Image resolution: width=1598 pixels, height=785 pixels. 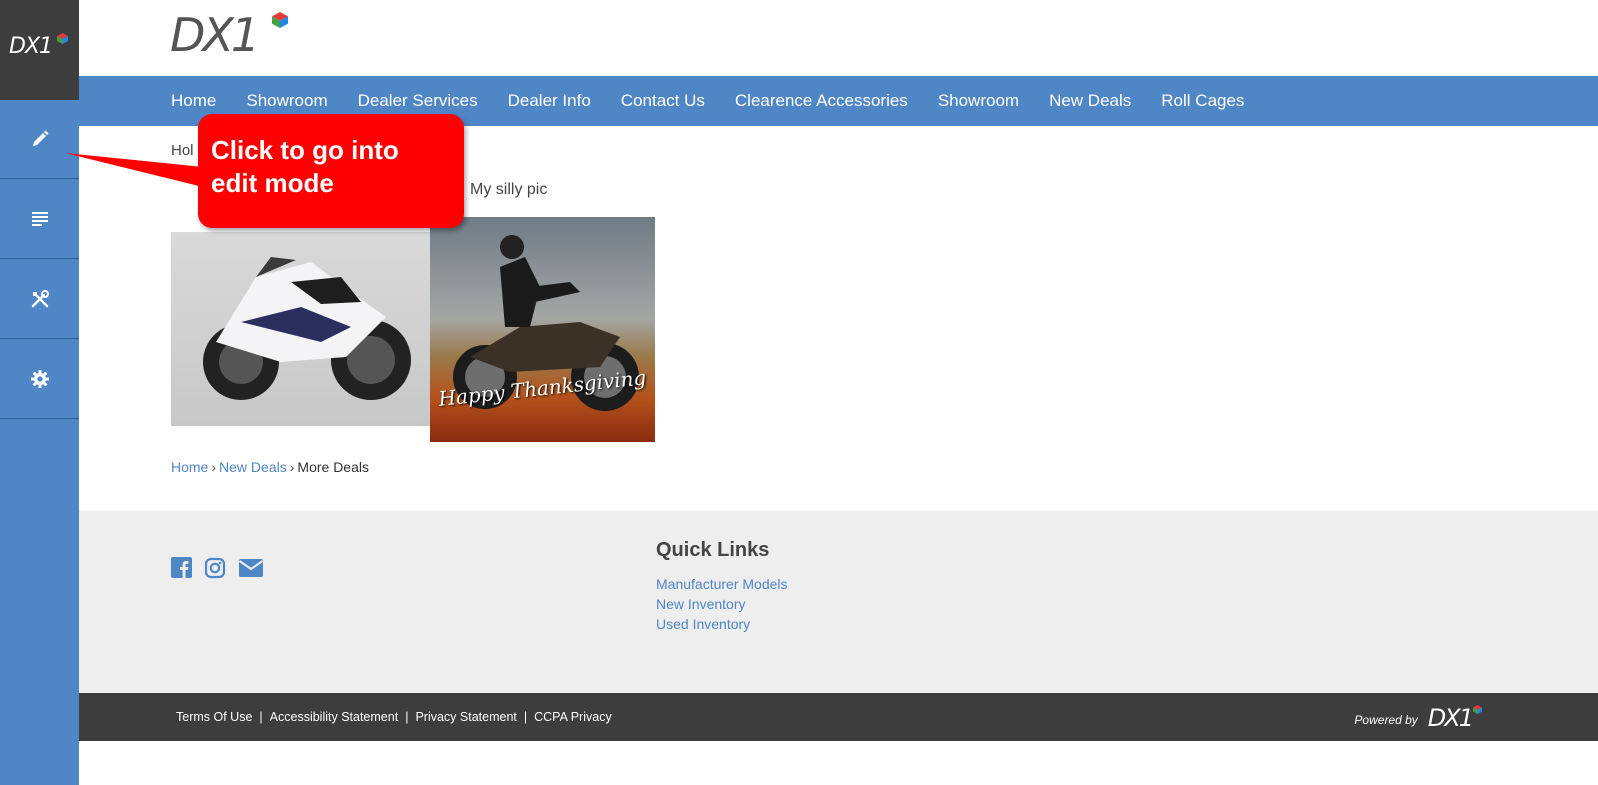 What do you see at coordinates (189, 467) in the screenshot?
I see `breadcrumb-home: Home` at bounding box center [189, 467].